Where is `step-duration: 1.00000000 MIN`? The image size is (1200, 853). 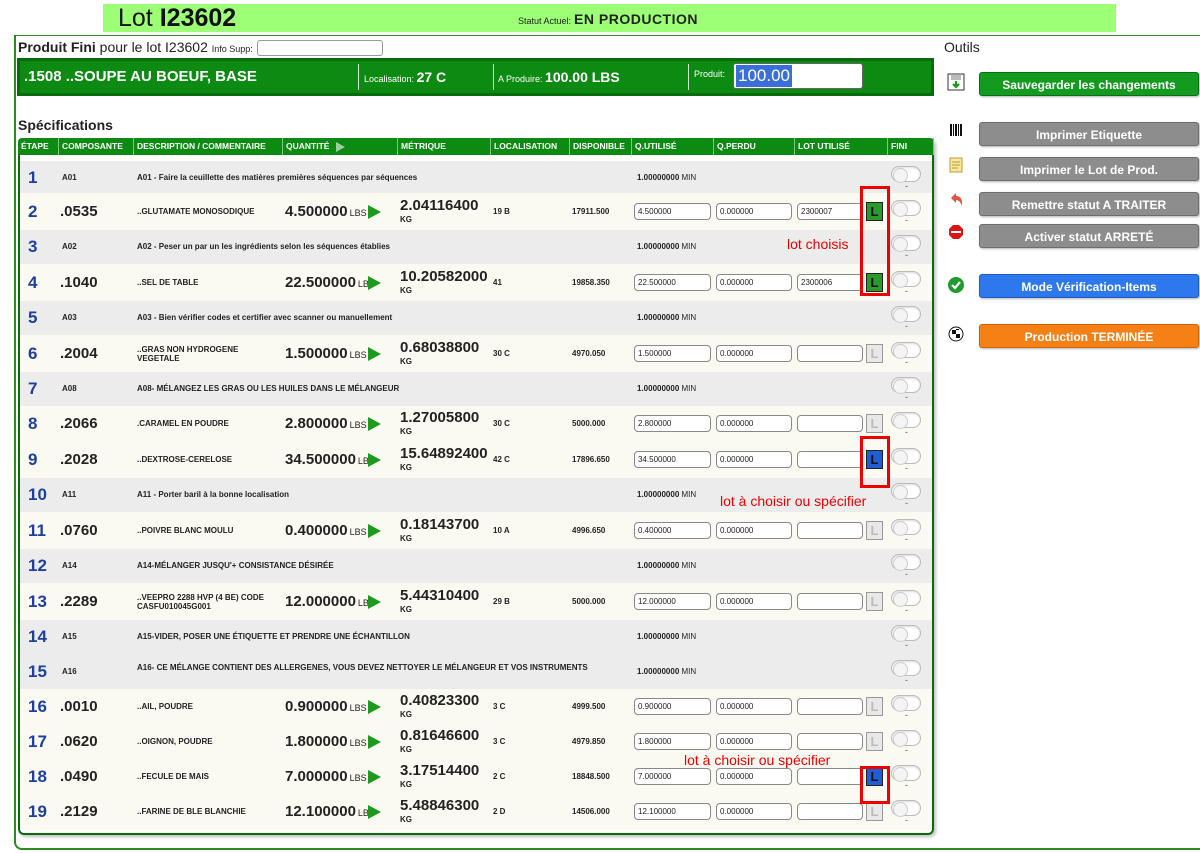
step-duration: 1.00000000 MIN is located at coordinates (666, 388).